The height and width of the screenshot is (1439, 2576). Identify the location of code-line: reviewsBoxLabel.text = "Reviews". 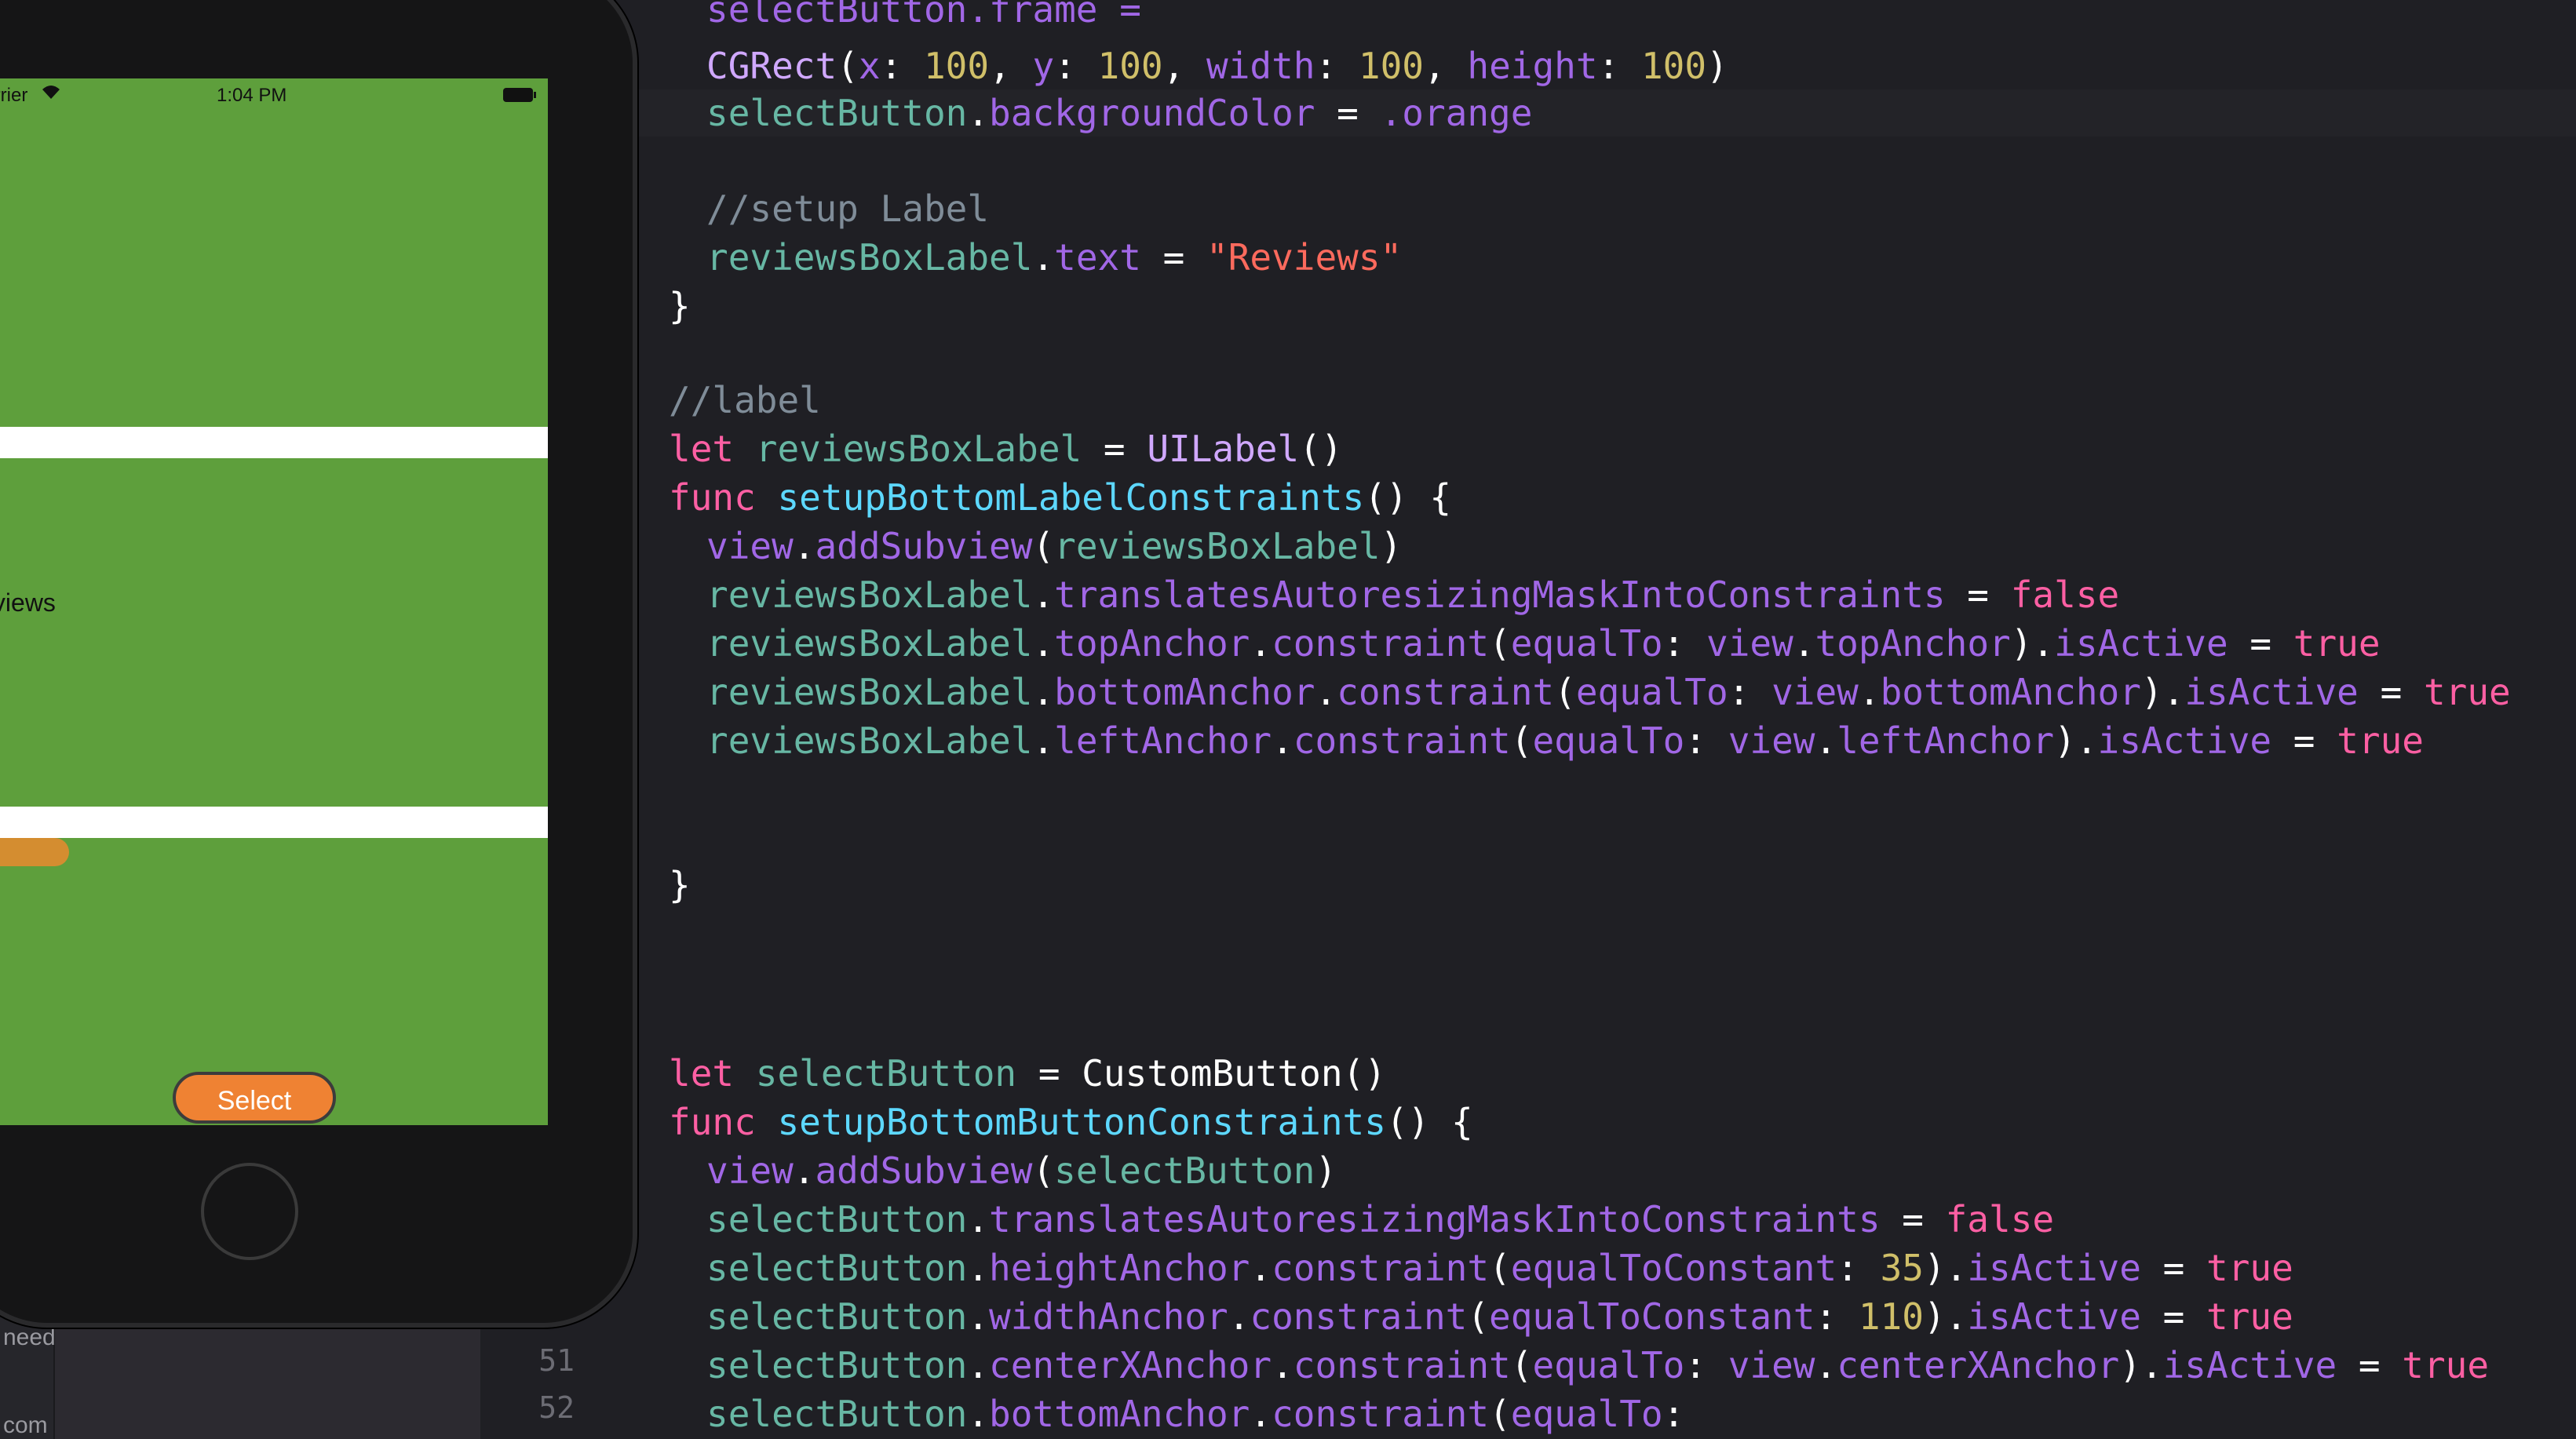
(1054, 257).